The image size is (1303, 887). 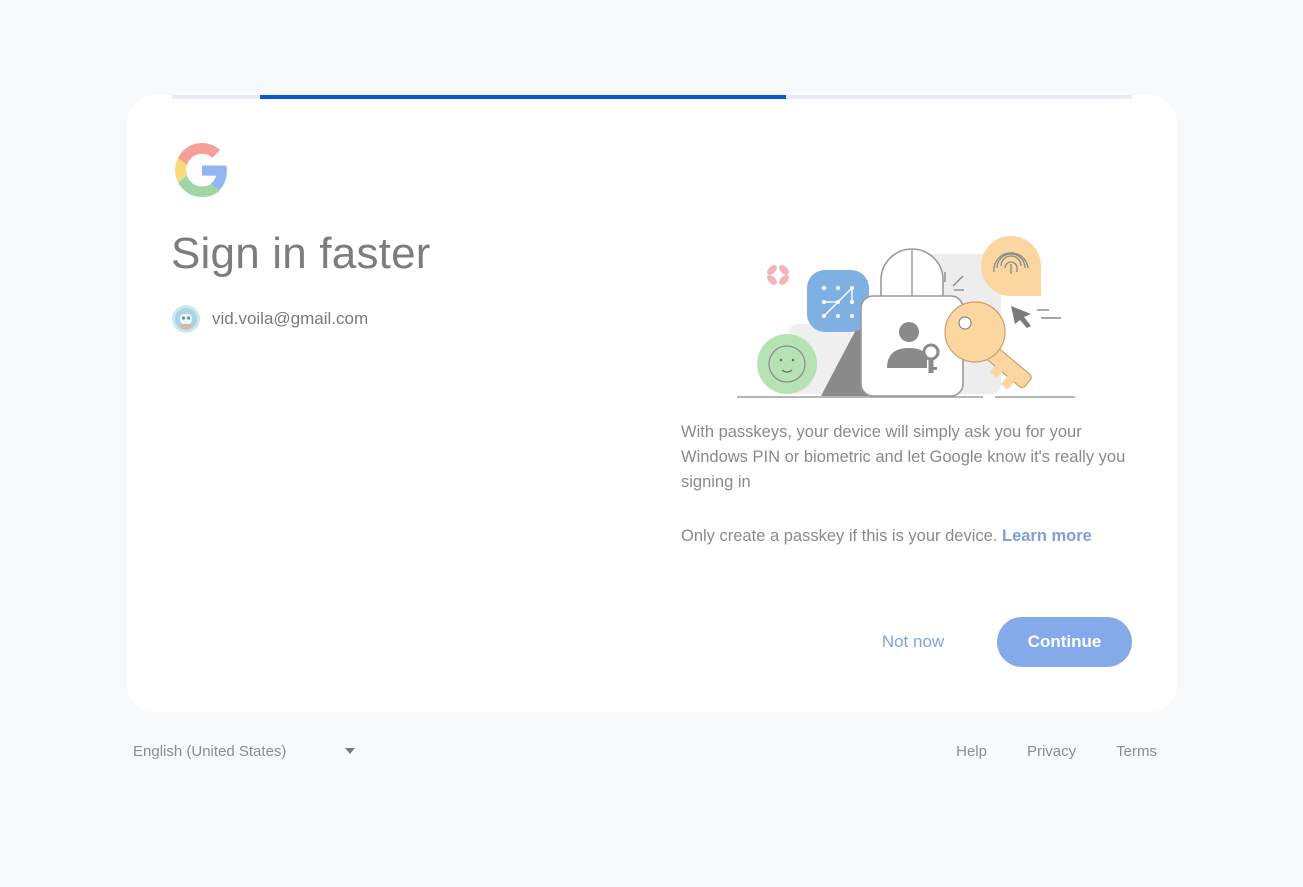 What do you see at coordinates (906, 317) in the screenshot?
I see `passkey-illustration` at bounding box center [906, 317].